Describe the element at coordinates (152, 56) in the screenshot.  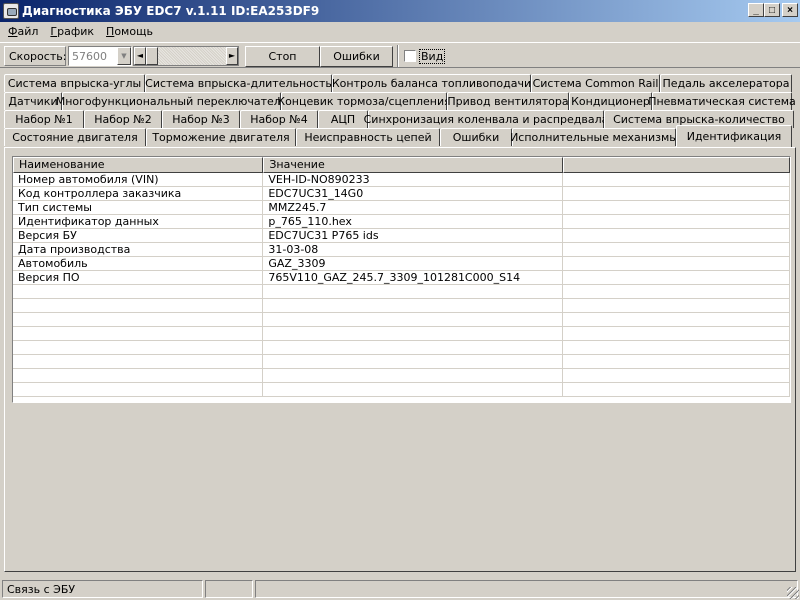
I see `scroll-thumb` at that location.